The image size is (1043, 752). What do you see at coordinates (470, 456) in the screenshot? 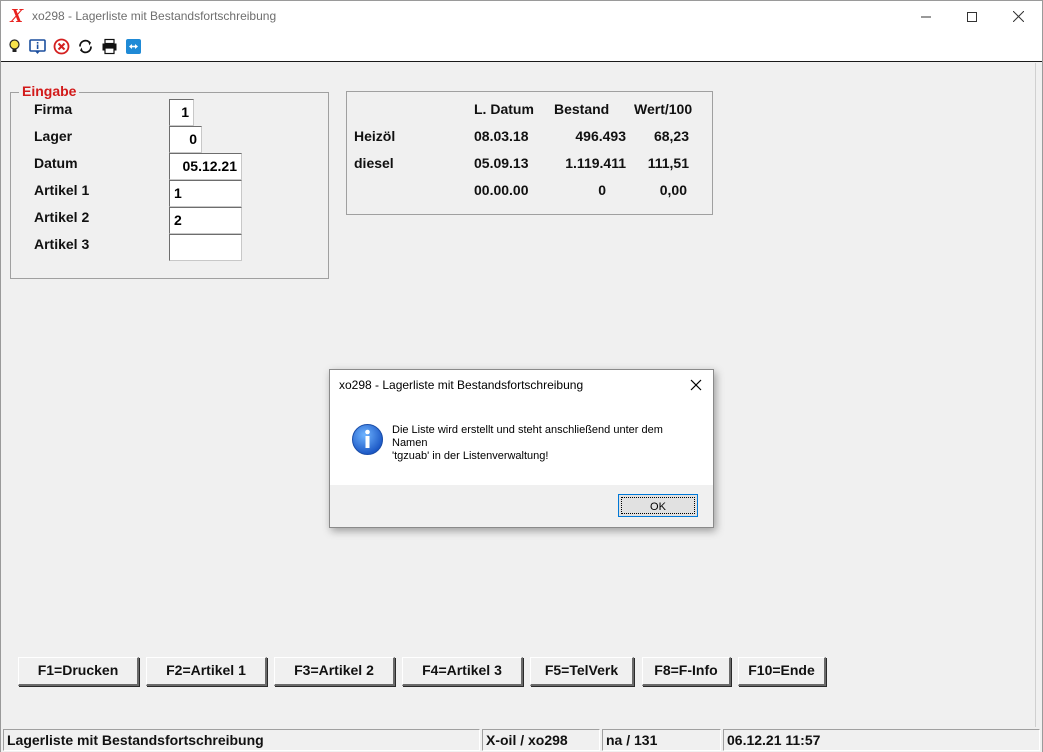
I see `message-line: 'tgzuab' in der Listenverwaltung!` at bounding box center [470, 456].